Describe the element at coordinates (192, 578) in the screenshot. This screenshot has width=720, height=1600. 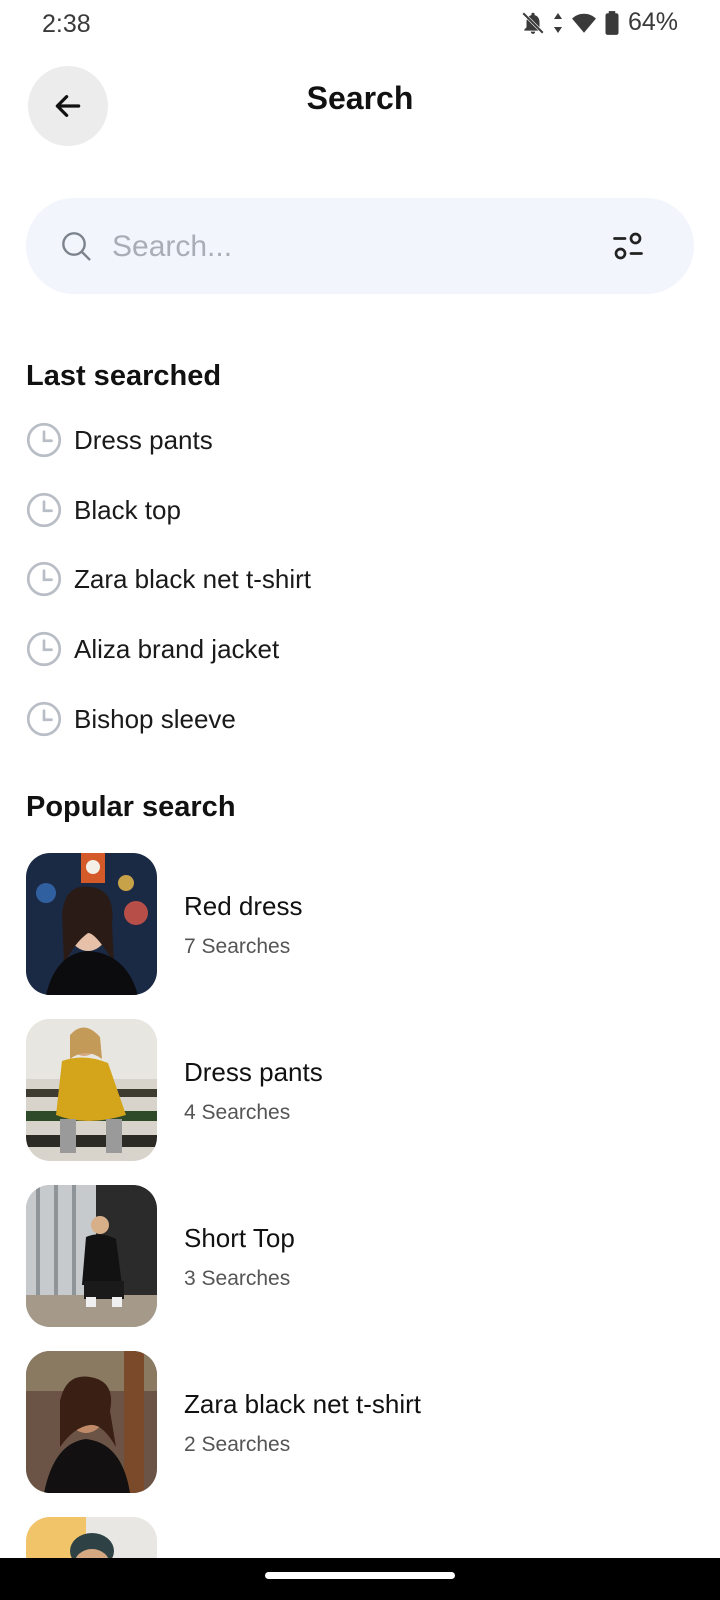
I see `recent-search-label: Zara black net t-shirt` at that location.